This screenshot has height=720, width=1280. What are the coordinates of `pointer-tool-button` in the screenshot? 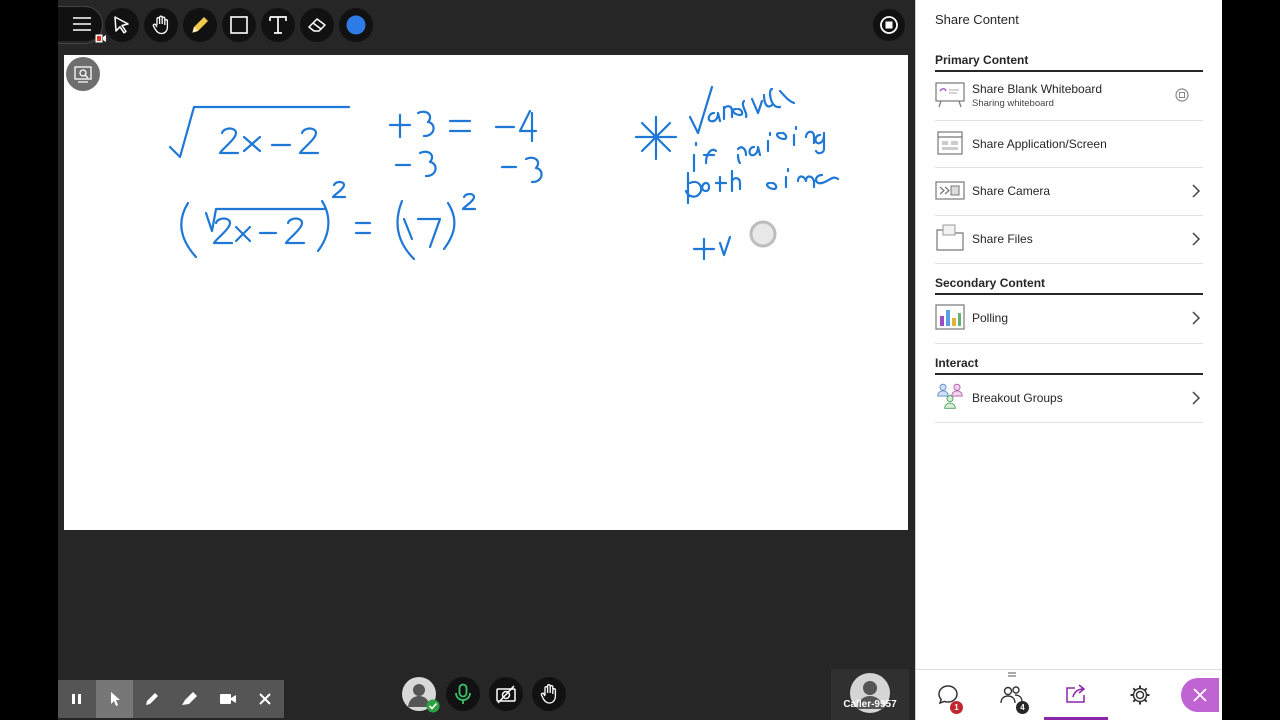 It's located at (122, 25).